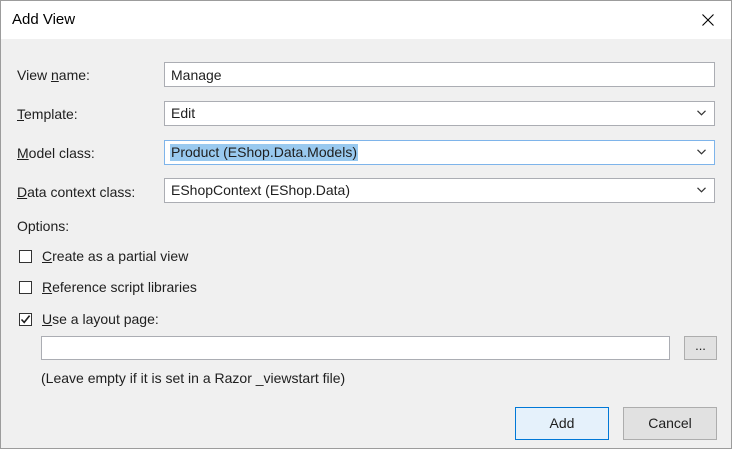  What do you see at coordinates (439, 152) in the screenshot?
I see `model-class-dropdown: Product (EShop.Data.Models)` at bounding box center [439, 152].